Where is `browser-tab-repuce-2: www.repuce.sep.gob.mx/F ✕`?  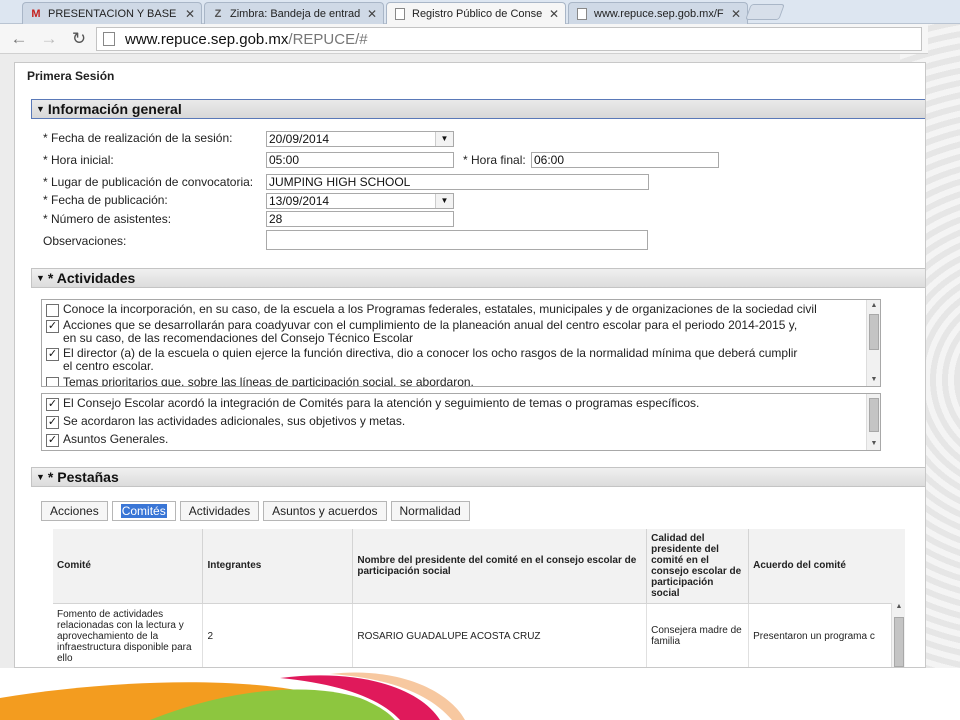
browser-tab-repuce-2: www.repuce.sep.gob.mx/F ✕ is located at coordinates (658, 13).